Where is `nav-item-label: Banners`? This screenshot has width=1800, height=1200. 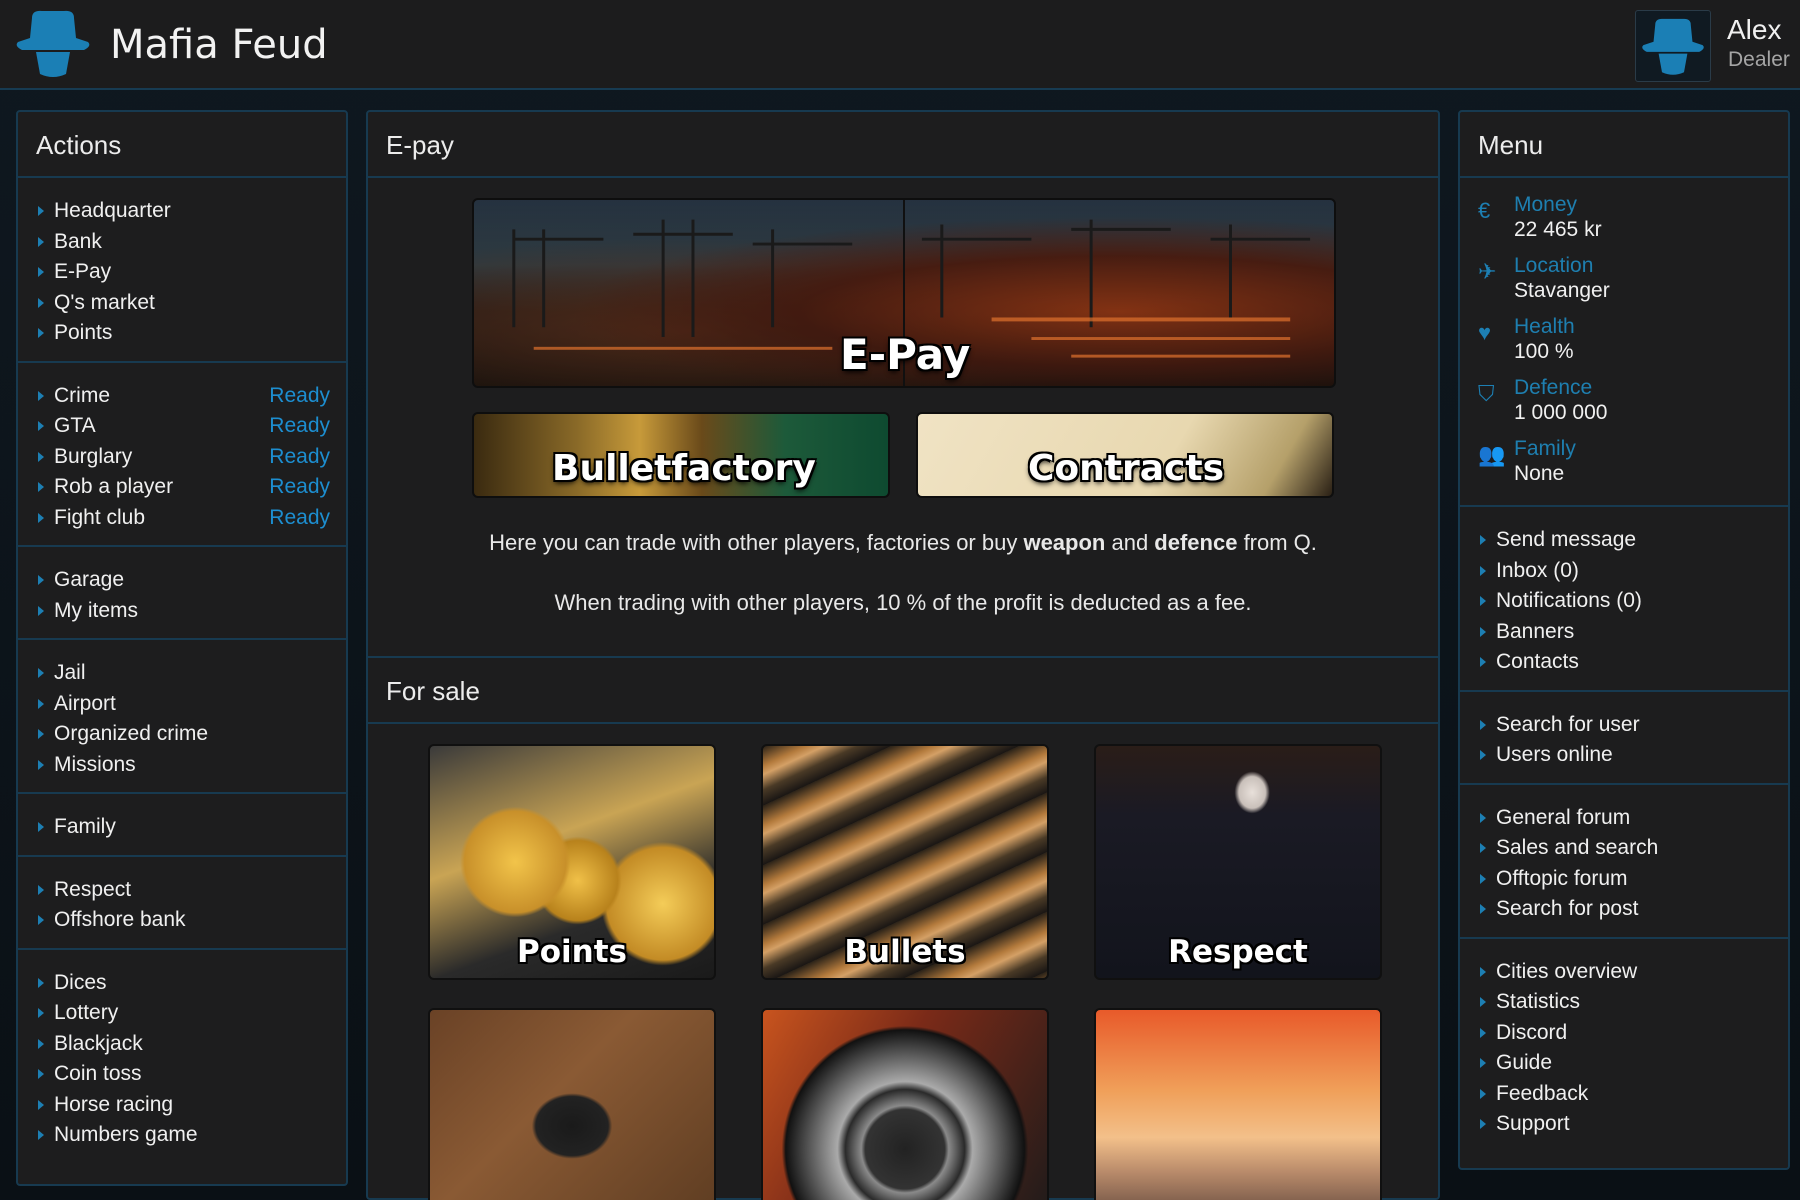
nav-item-label: Banners is located at coordinates (1535, 631).